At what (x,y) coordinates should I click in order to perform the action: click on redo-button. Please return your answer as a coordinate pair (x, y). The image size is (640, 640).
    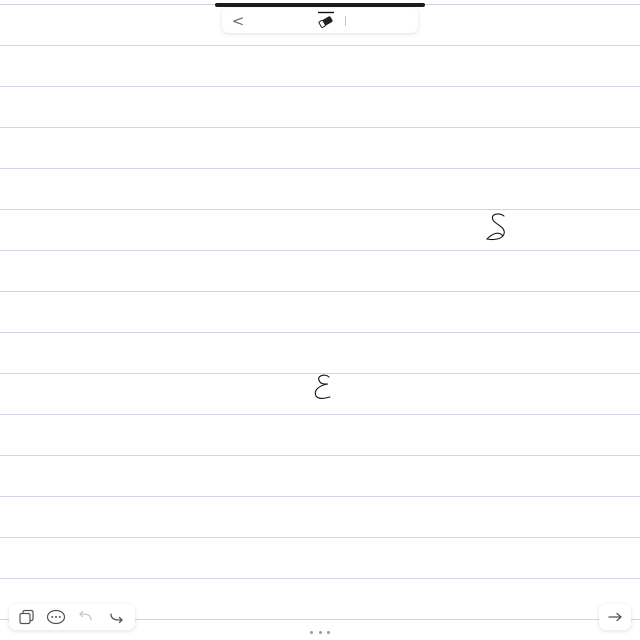
    Looking at the image, I should click on (116, 617).